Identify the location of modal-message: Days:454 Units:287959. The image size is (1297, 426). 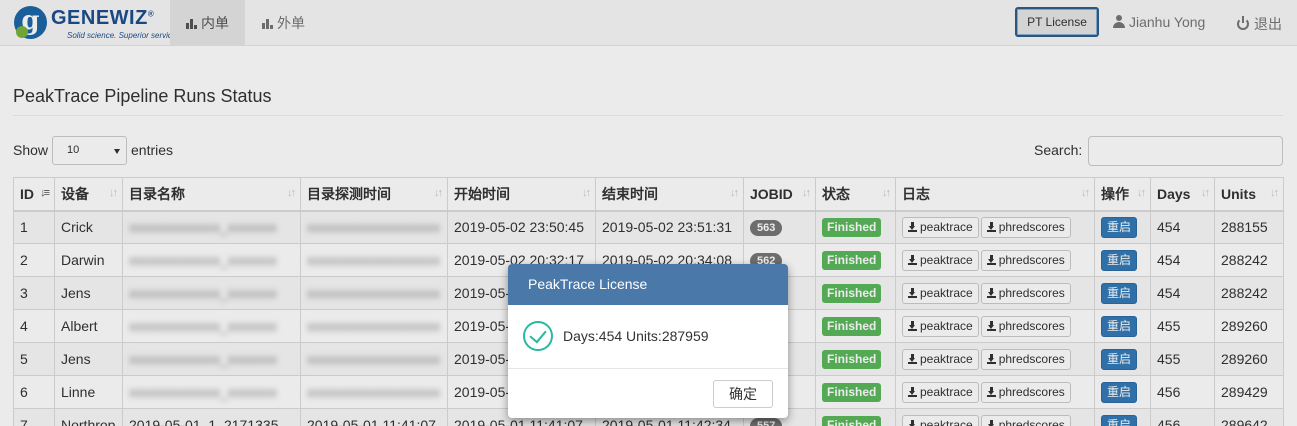
(636, 336).